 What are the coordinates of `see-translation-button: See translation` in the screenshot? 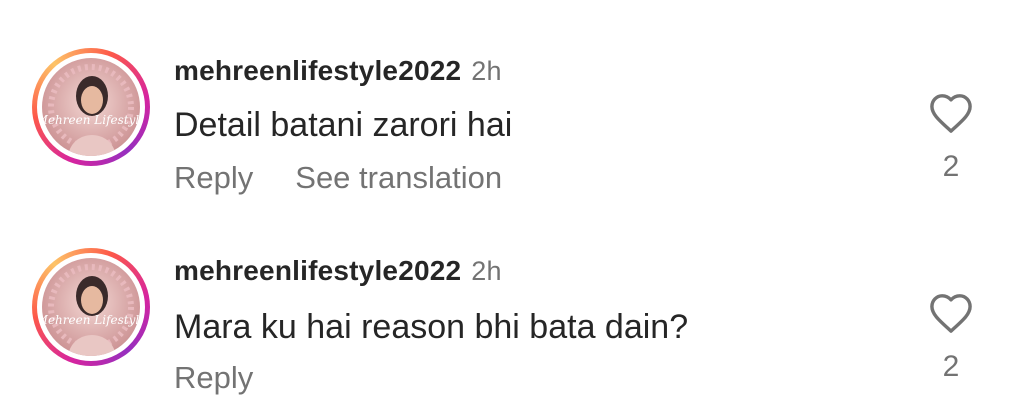 It's located at (398, 177).